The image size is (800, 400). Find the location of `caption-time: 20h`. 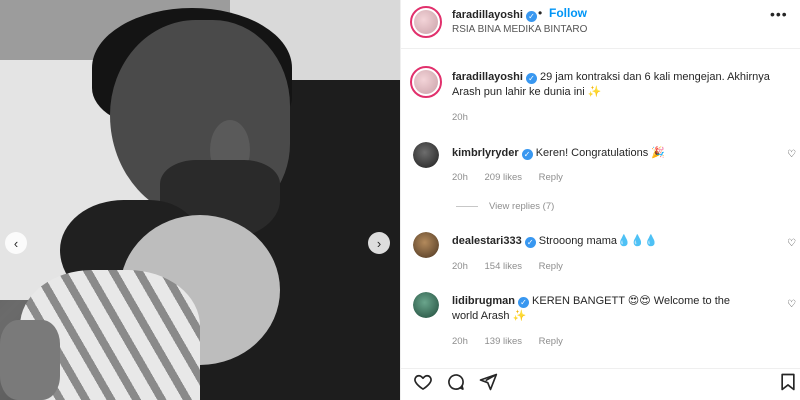

caption-time: 20h is located at coordinates (460, 117).